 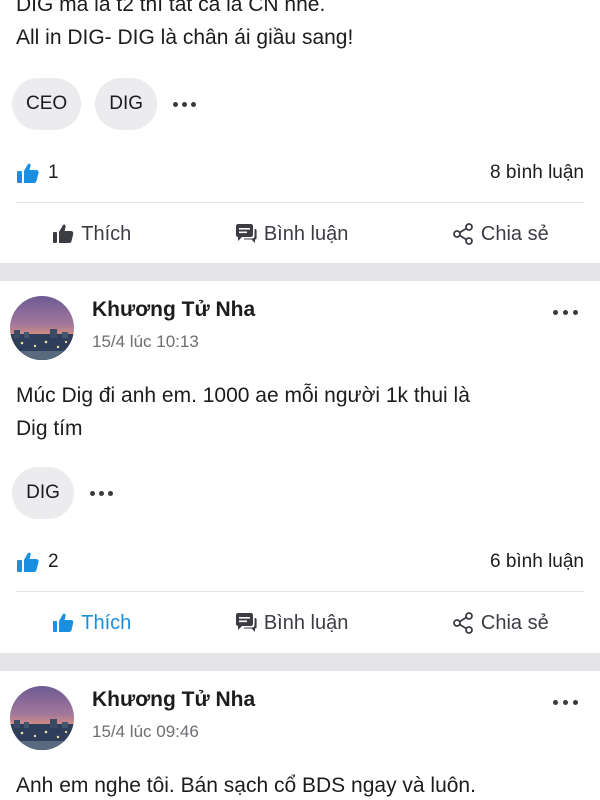 I want to click on post-2-tags: DIG, so click(x=63, y=493).